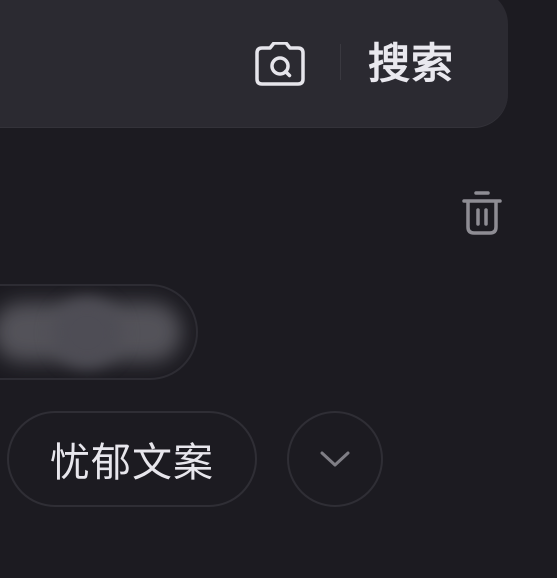  I want to click on history-chip-blurred, so click(99, 332).